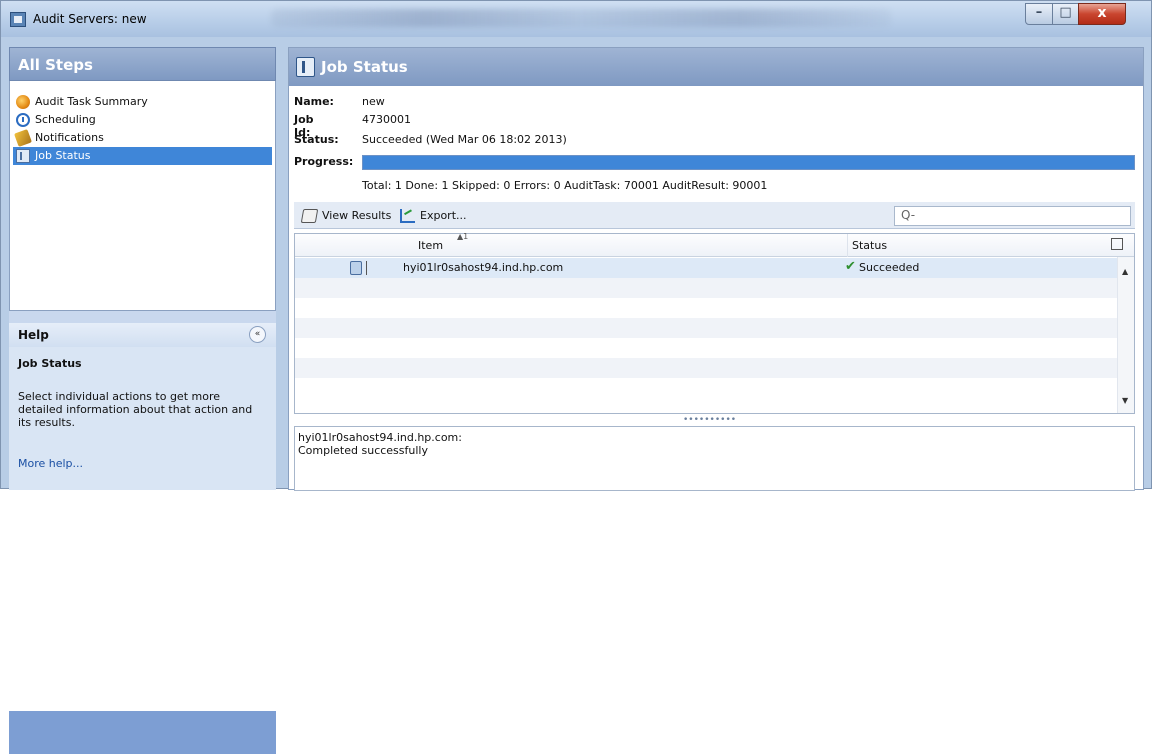 This screenshot has width=1152, height=754. Describe the element at coordinates (1117, 244) in the screenshot. I see `column-chooser-icon` at that location.